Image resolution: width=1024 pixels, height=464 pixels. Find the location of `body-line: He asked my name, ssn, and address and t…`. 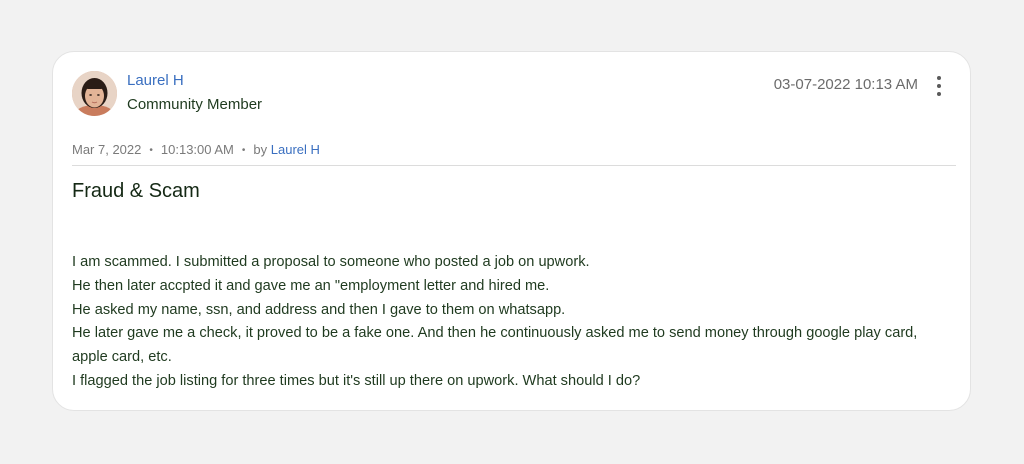

body-line: He asked my name, ssn, and address and t… is located at coordinates (319, 309).